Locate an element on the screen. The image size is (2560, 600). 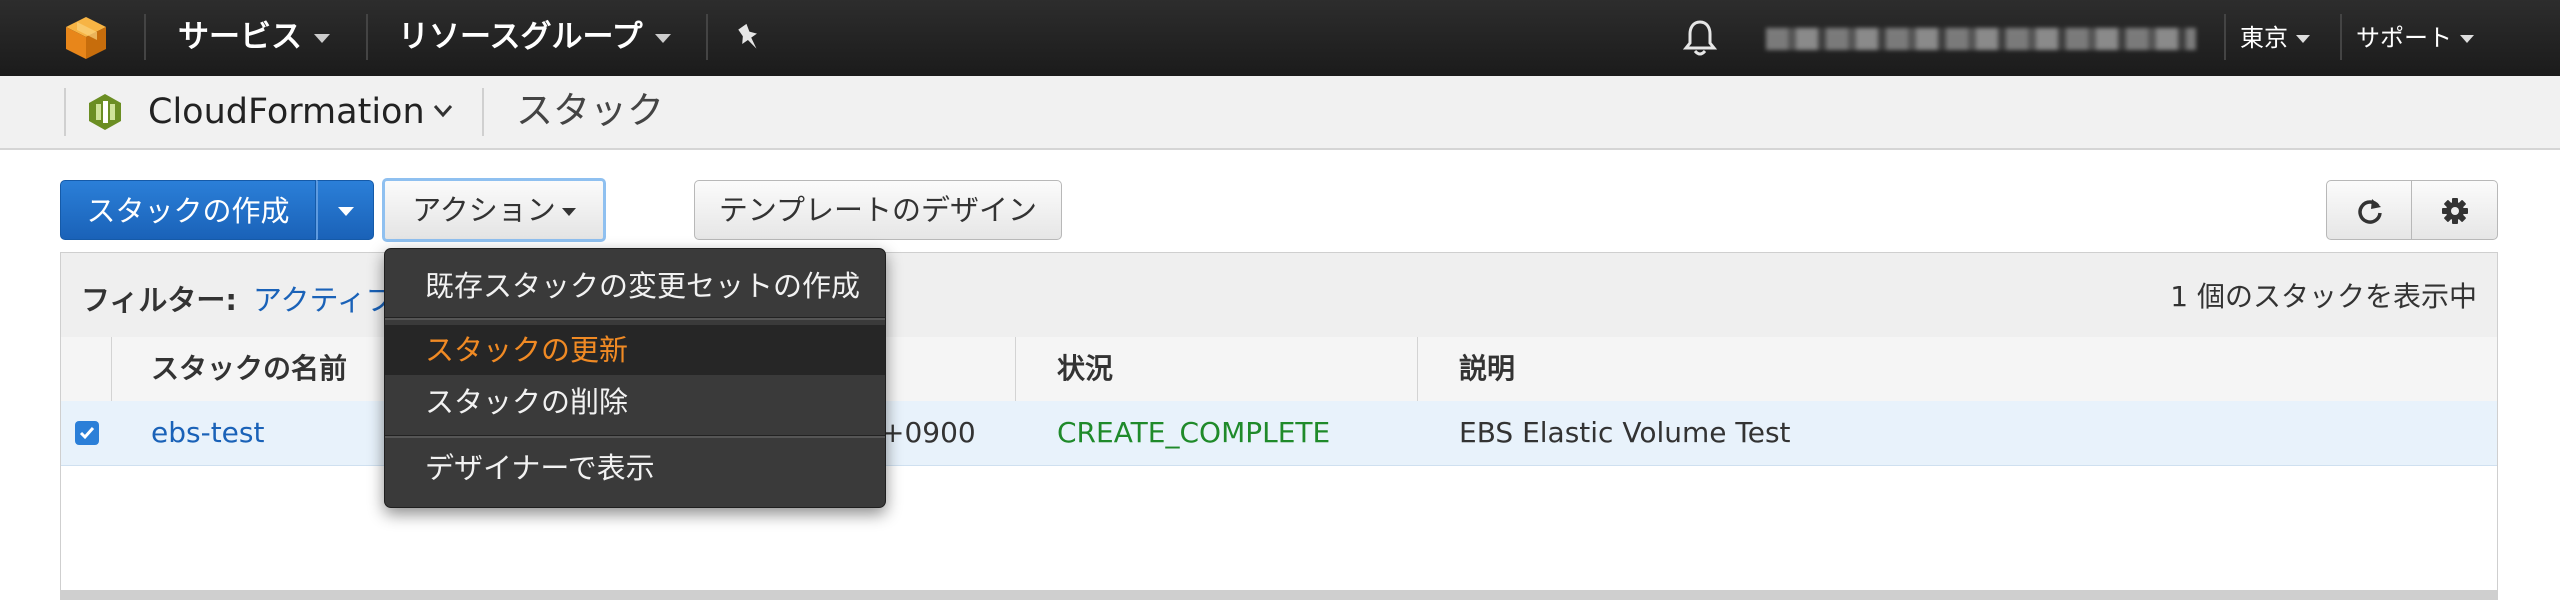
filter-dropdown: アクティブ is located at coordinates (324, 298).